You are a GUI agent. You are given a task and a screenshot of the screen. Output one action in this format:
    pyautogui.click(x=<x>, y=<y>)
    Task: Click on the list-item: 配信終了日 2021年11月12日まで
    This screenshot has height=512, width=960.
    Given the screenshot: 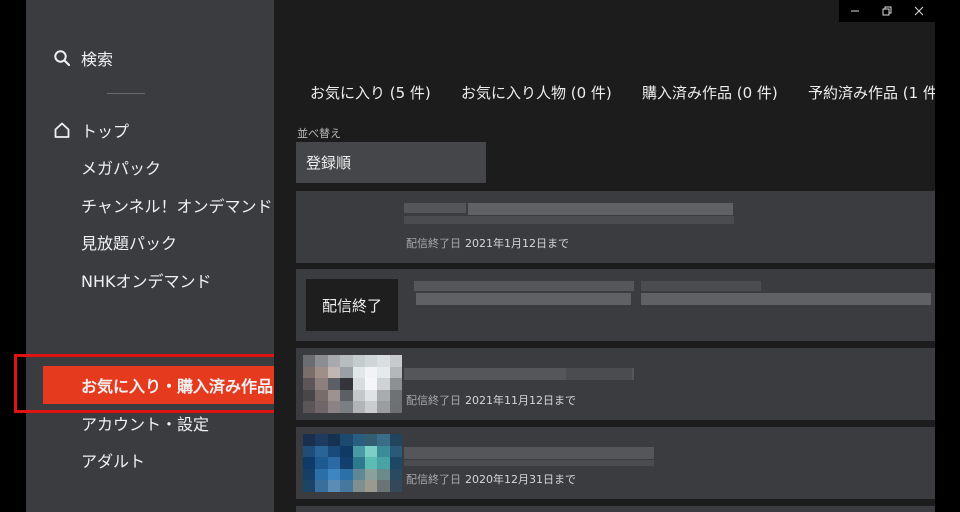 What is the action you would take?
    pyautogui.click(x=615, y=384)
    